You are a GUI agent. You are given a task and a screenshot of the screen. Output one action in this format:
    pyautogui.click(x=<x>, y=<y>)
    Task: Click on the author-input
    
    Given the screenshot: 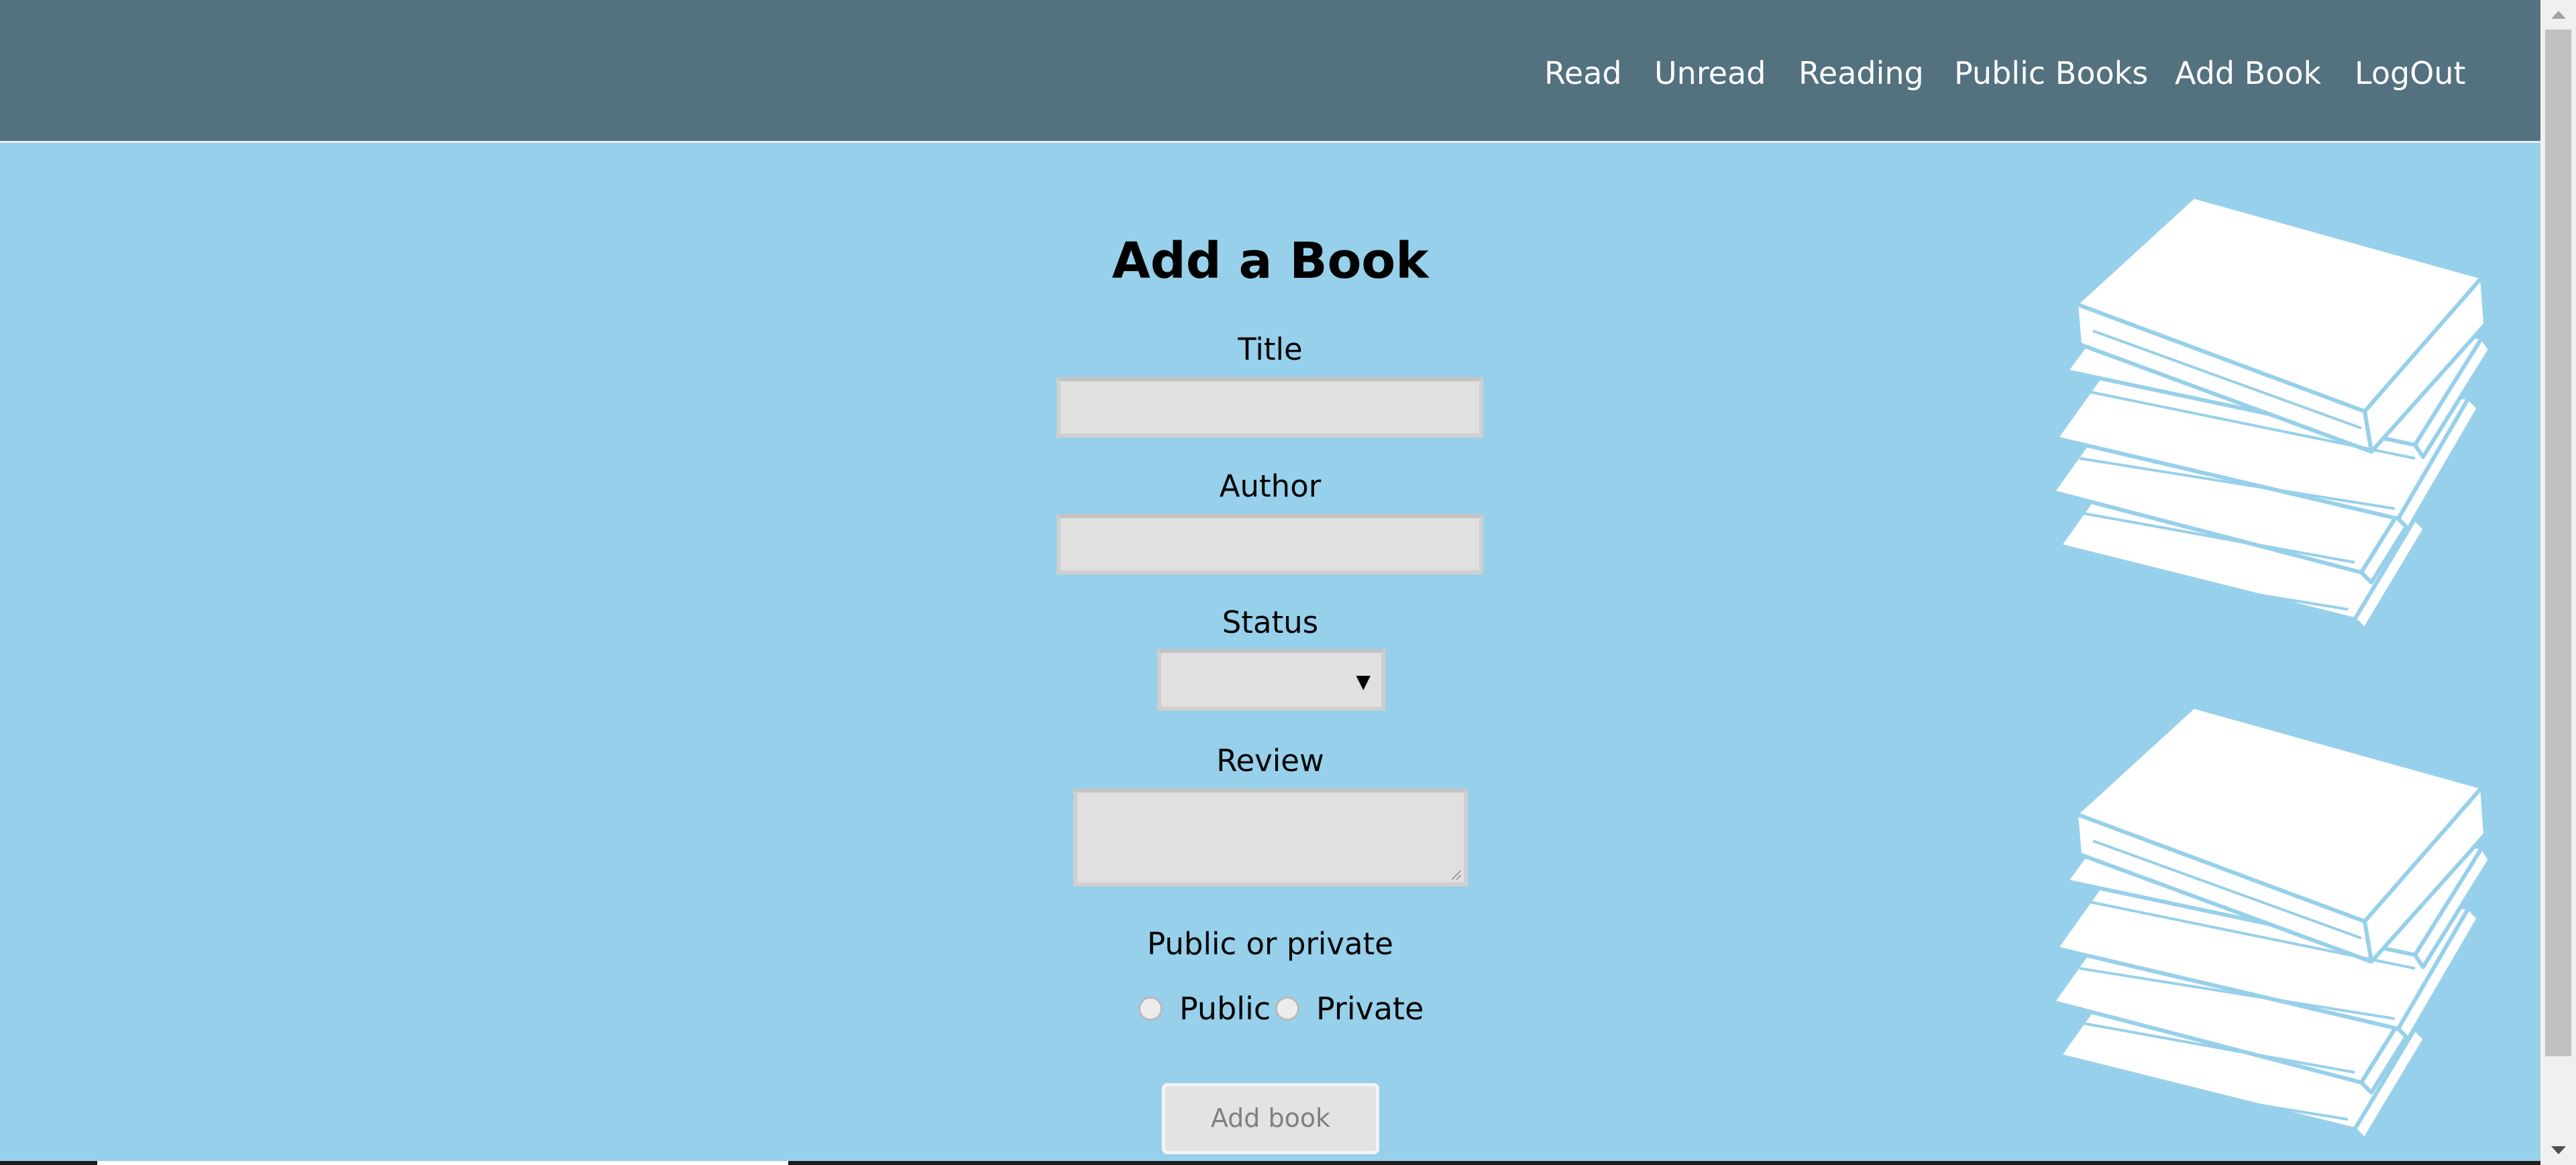 What is the action you would take?
    pyautogui.click(x=1270, y=544)
    